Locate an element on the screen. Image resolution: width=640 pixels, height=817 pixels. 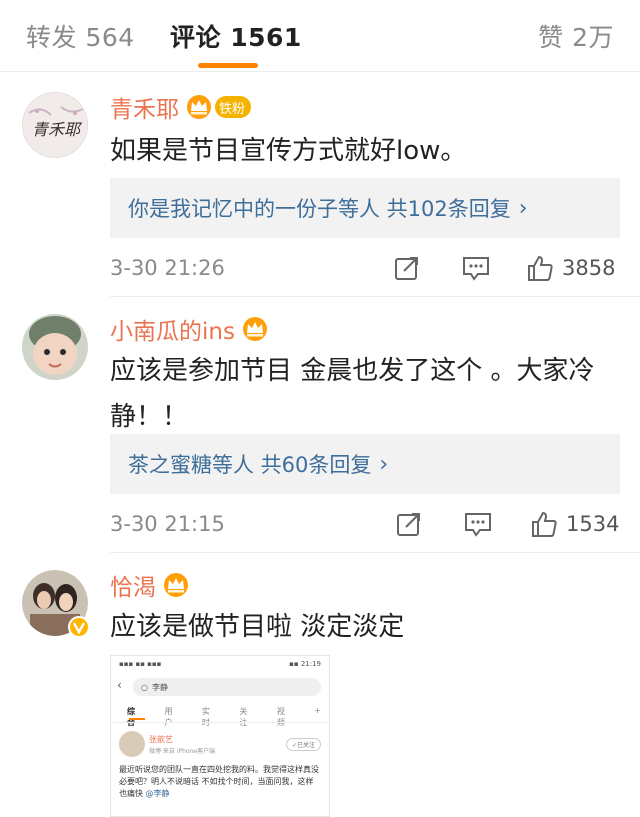
reply-summary: 你是我记忆中的一份子等人 共102条回复 › is located at coordinates (365, 208).